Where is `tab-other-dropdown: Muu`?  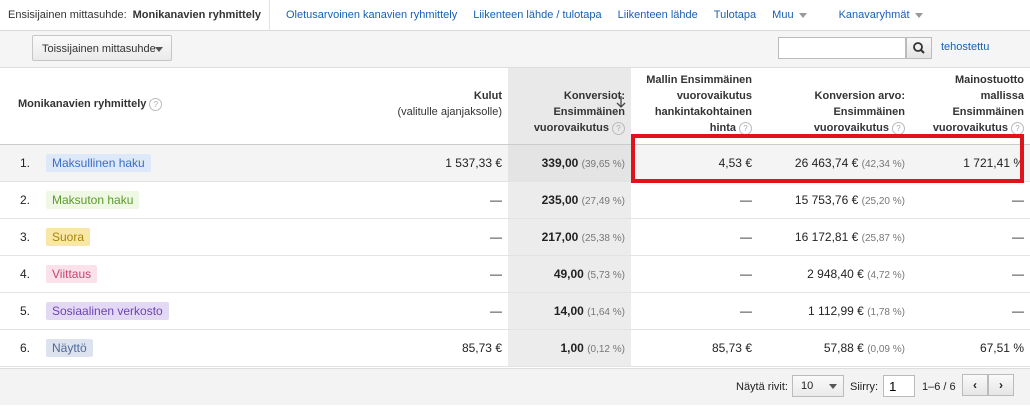
tab-other-dropdown: Muu is located at coordinates (789, 15).